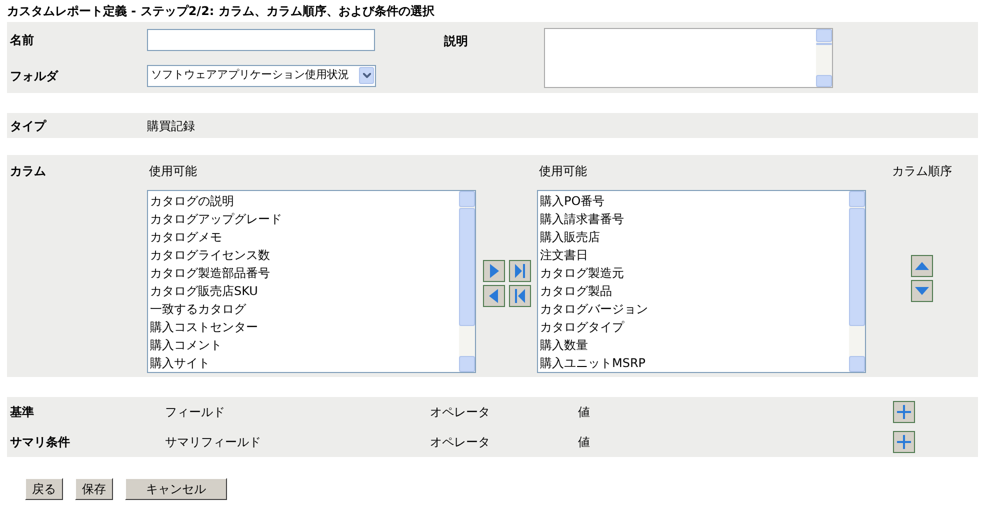 The width and height of the screenshot is (985, 529). What do you see at coordinates (213, 442) in the screenshot?
I see `column-heading: サマリフィールド` at bounding box center [213, 442].